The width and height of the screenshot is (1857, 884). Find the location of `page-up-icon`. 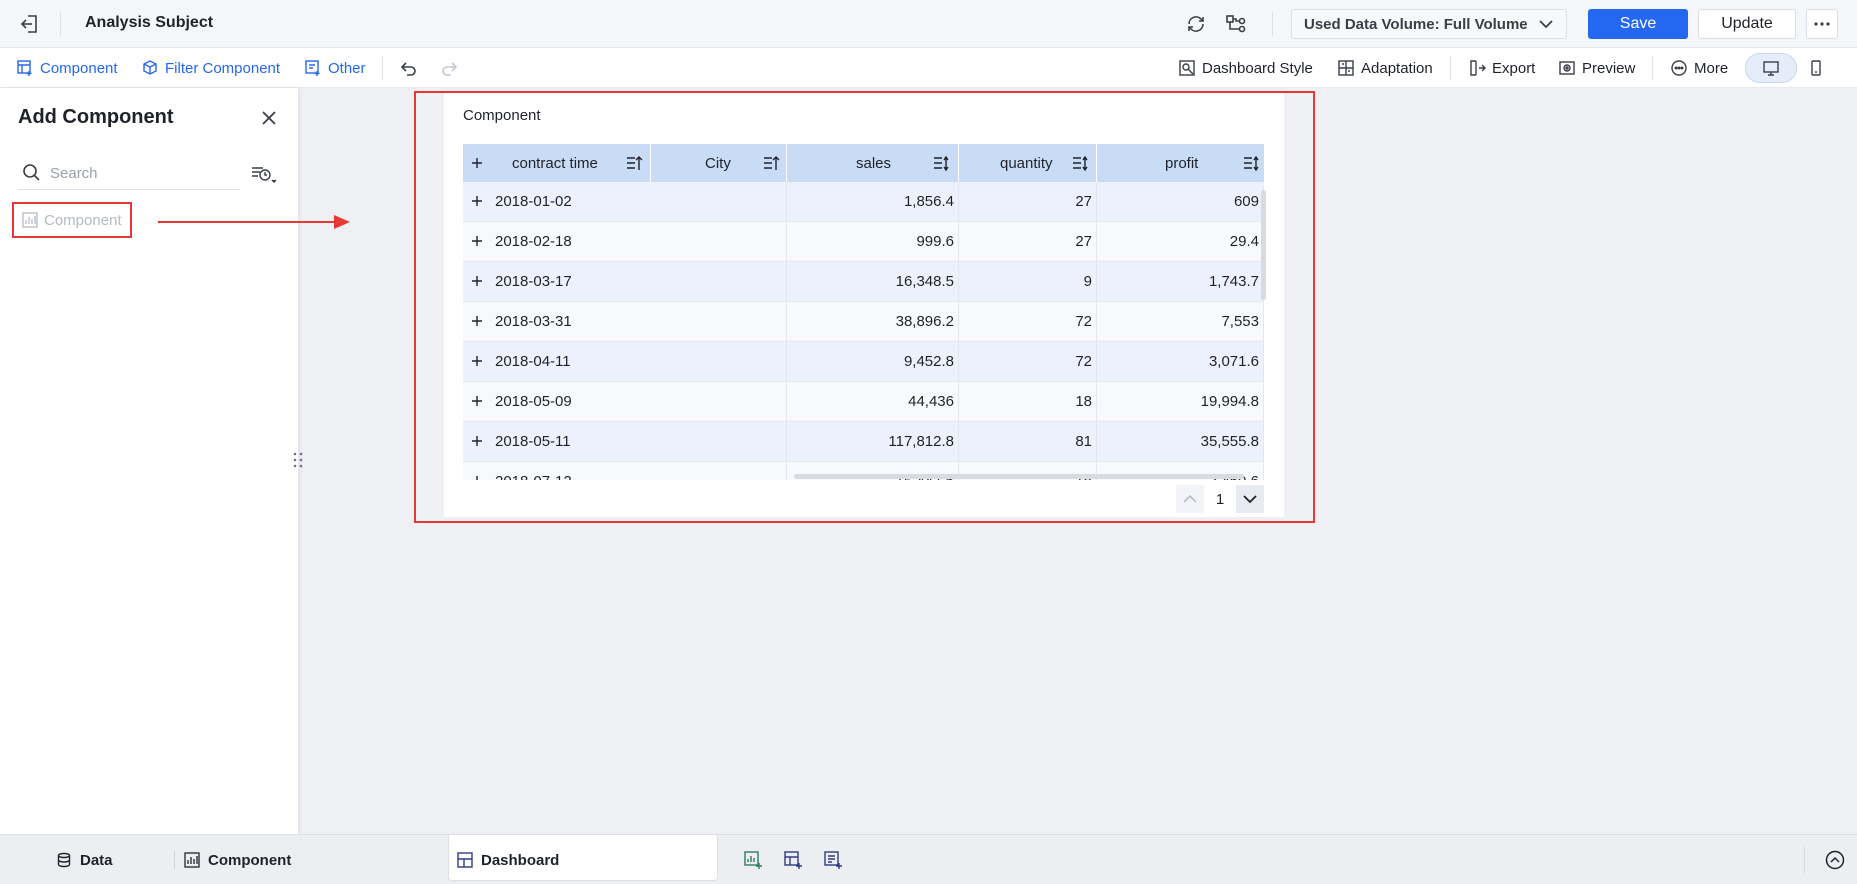

page-up-icon is located at coordinates (1190, 499).